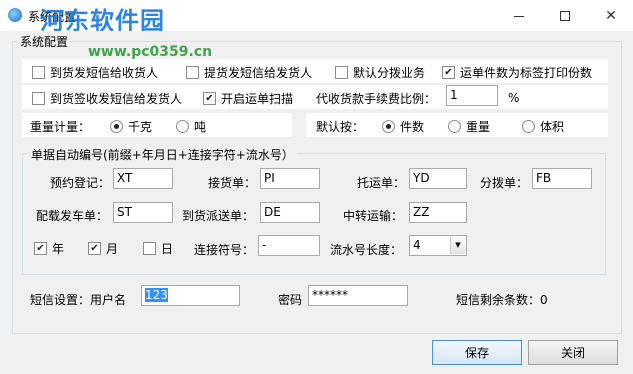 The width and height of the screenshot is (633, 374). I want to click on checkbox-year: 年, so click(49, 248).